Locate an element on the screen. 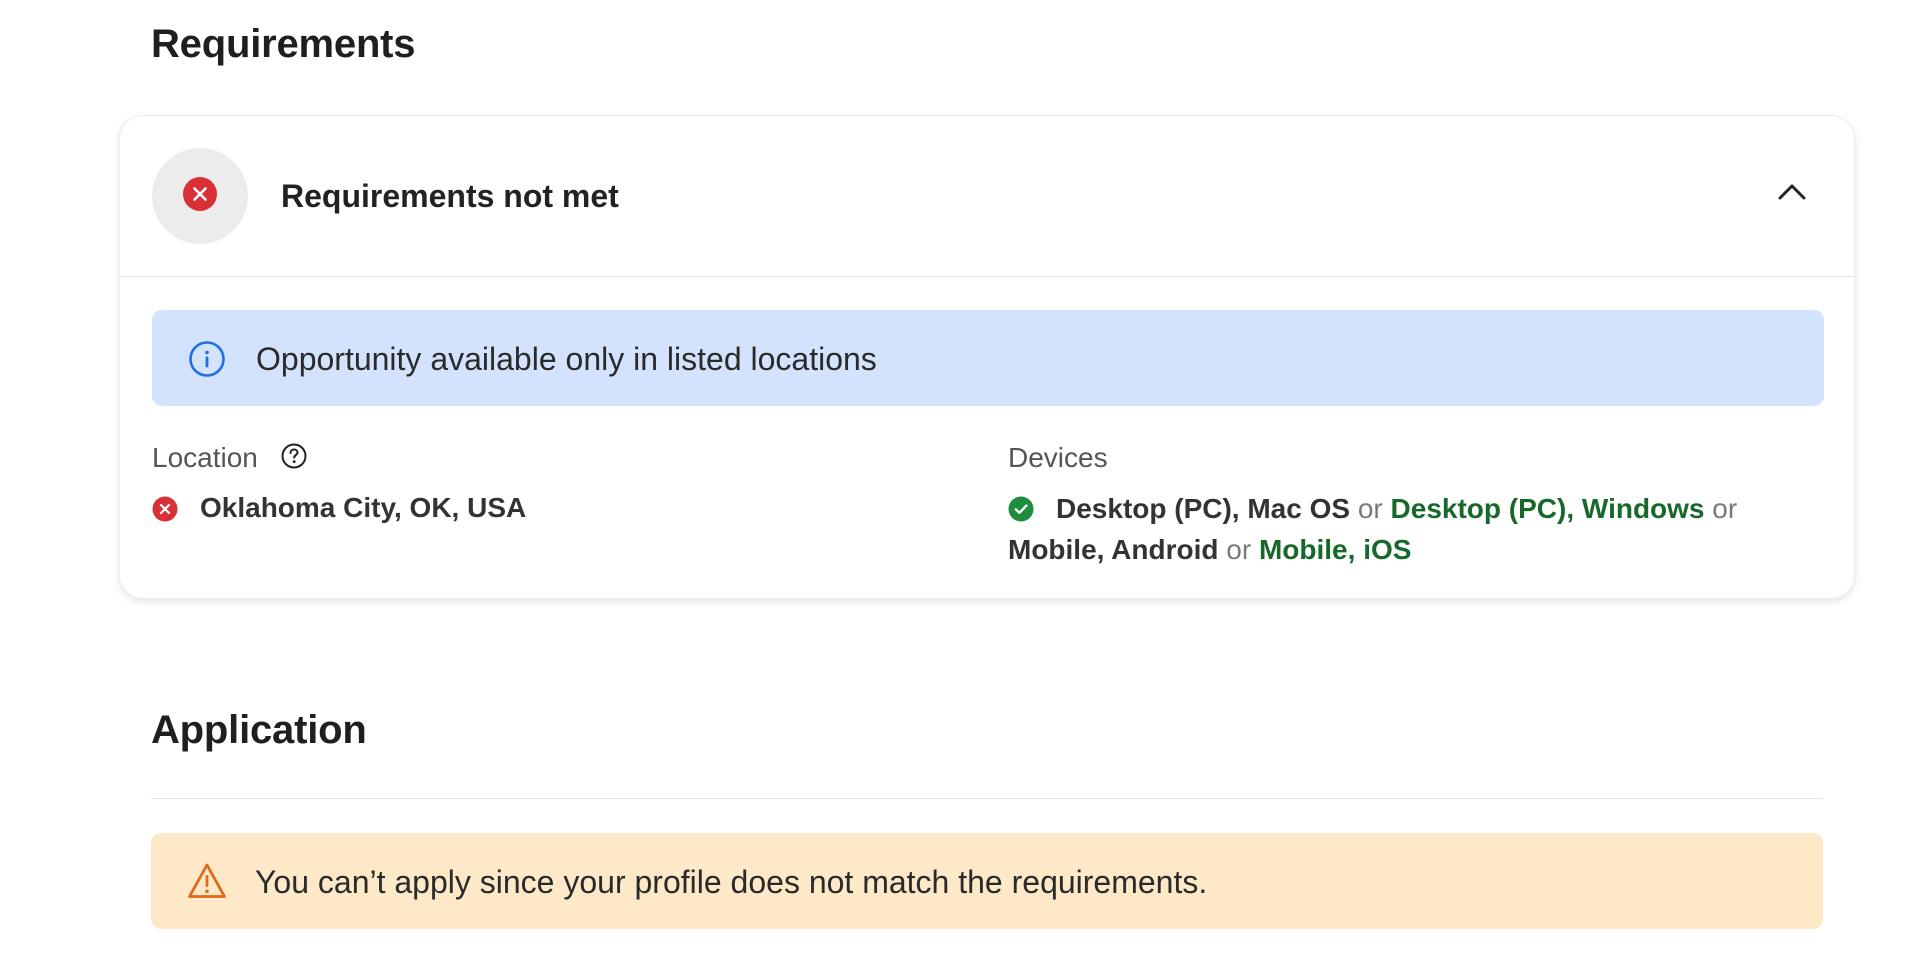 Image resolution: width=1926 pixels, height=980 pixels. info-icon is located at coordinates (207, 361).